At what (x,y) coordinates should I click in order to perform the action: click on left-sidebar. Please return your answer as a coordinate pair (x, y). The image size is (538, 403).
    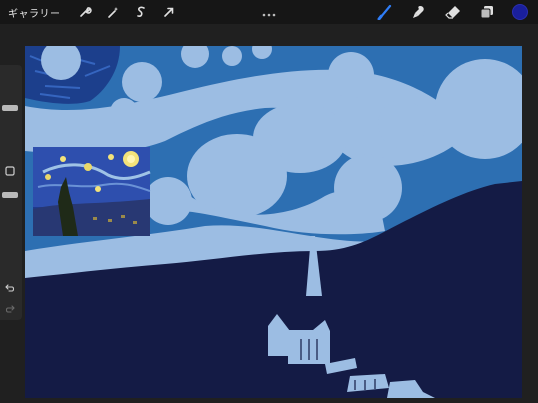
    Looking at the image, I should click on (11, 192).